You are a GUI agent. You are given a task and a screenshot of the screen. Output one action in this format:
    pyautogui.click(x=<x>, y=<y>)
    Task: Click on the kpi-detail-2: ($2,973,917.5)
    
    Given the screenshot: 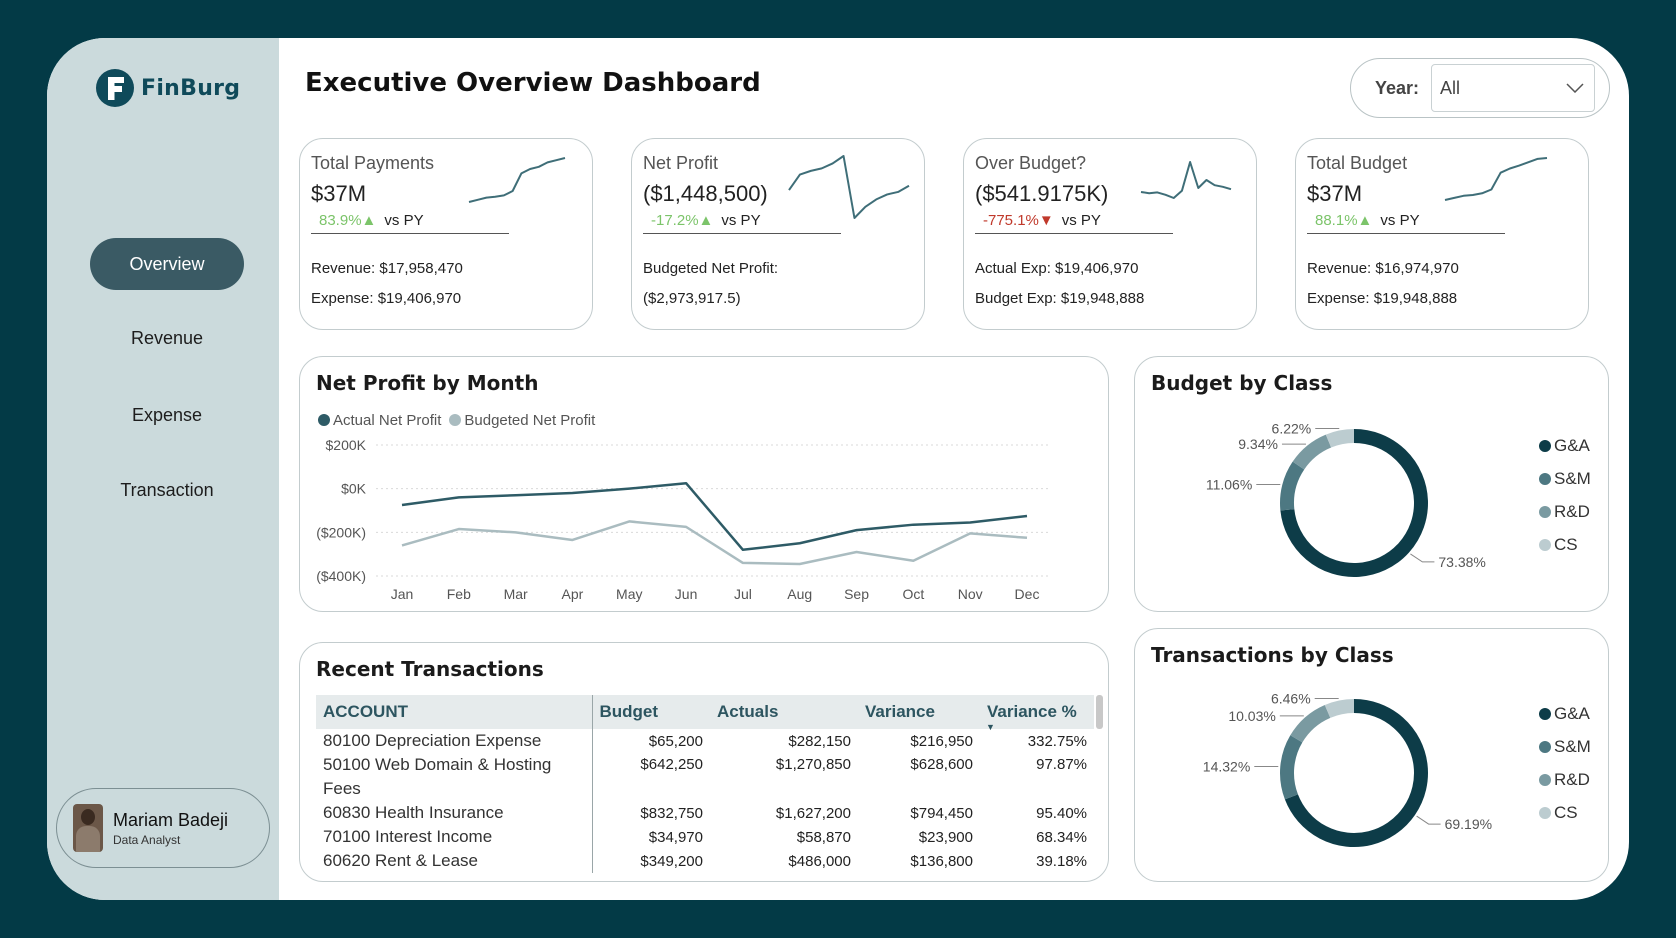 What is the action you would take?
    pyautogui.click(x=692, y=298)
    